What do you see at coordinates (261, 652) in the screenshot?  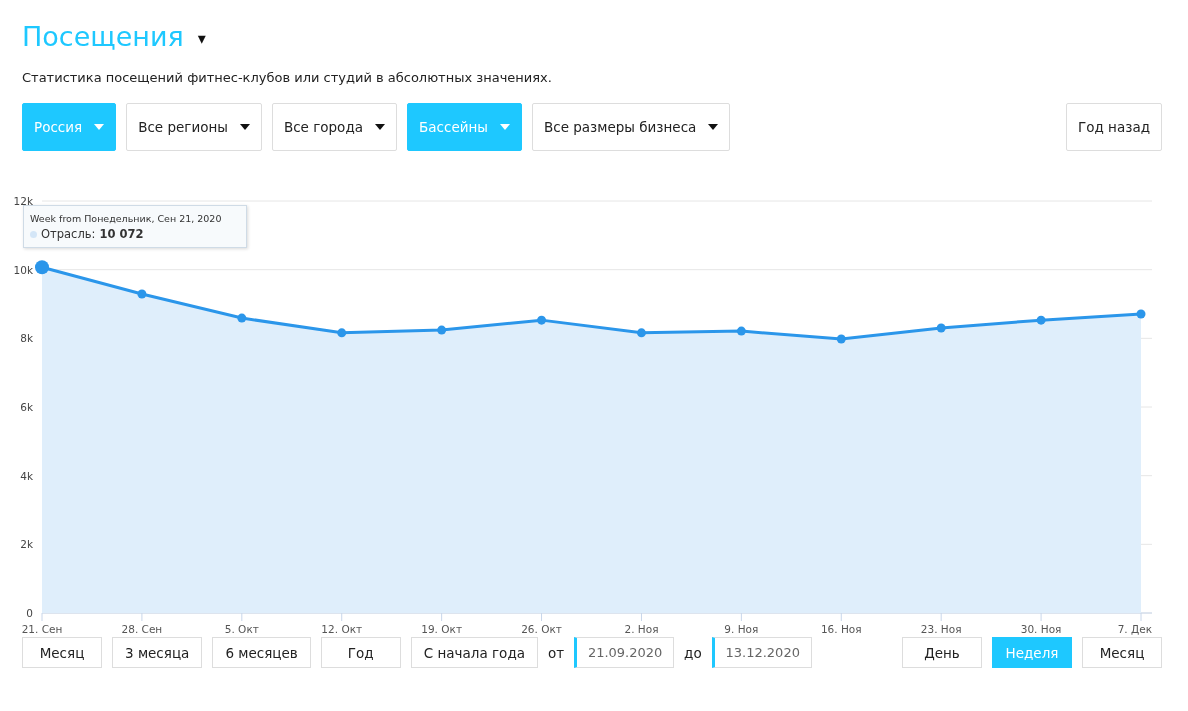 I see `range-button: 6 месяцев` at bounding box center [261, 652].